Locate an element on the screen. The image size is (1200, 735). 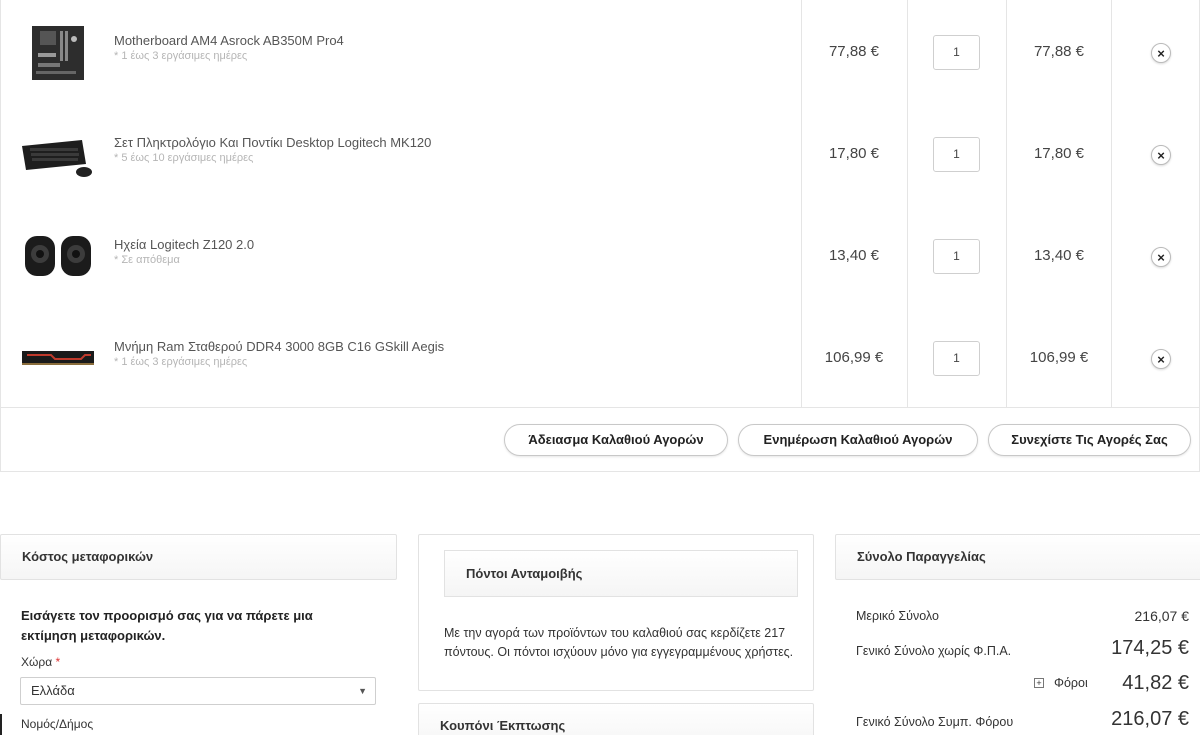
country-label: Χώρα * is located at coordinates (40, 662).